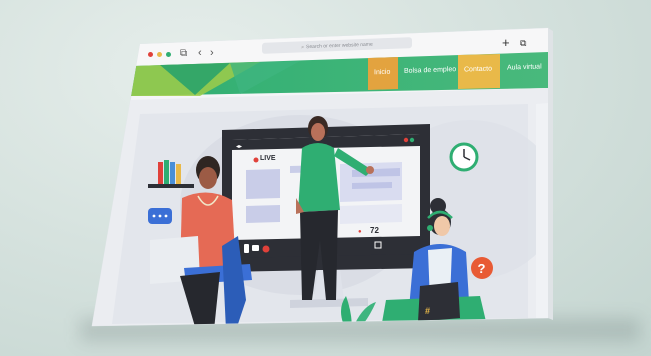  Describe the element at coordinates (200, 53) in the screenshot. I see `back-icon: ‹` at that location.